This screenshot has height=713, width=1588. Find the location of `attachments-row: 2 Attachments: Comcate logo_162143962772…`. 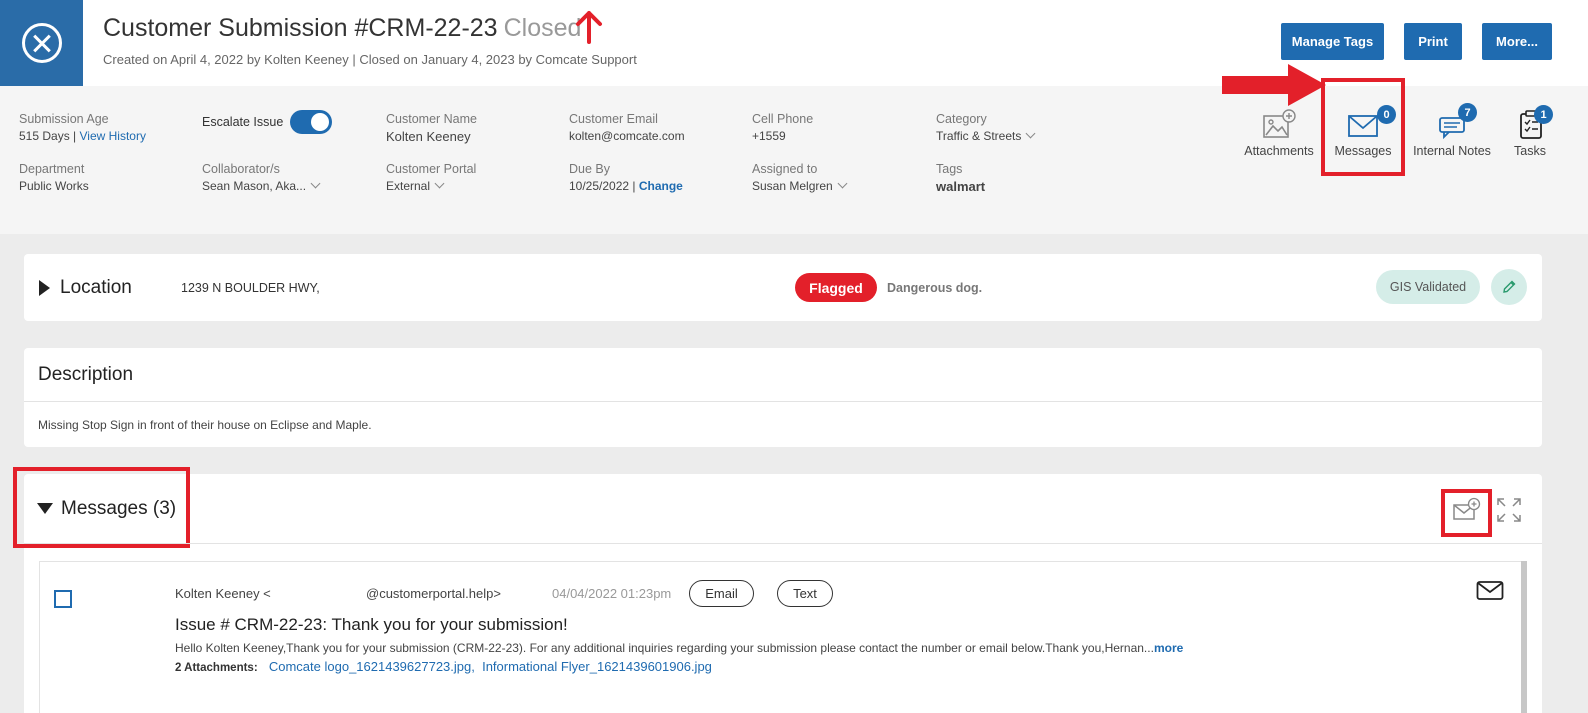

attachments-row: 2 Attachments: Comcate logo_162143962772… is located at coordinates (443, 666).